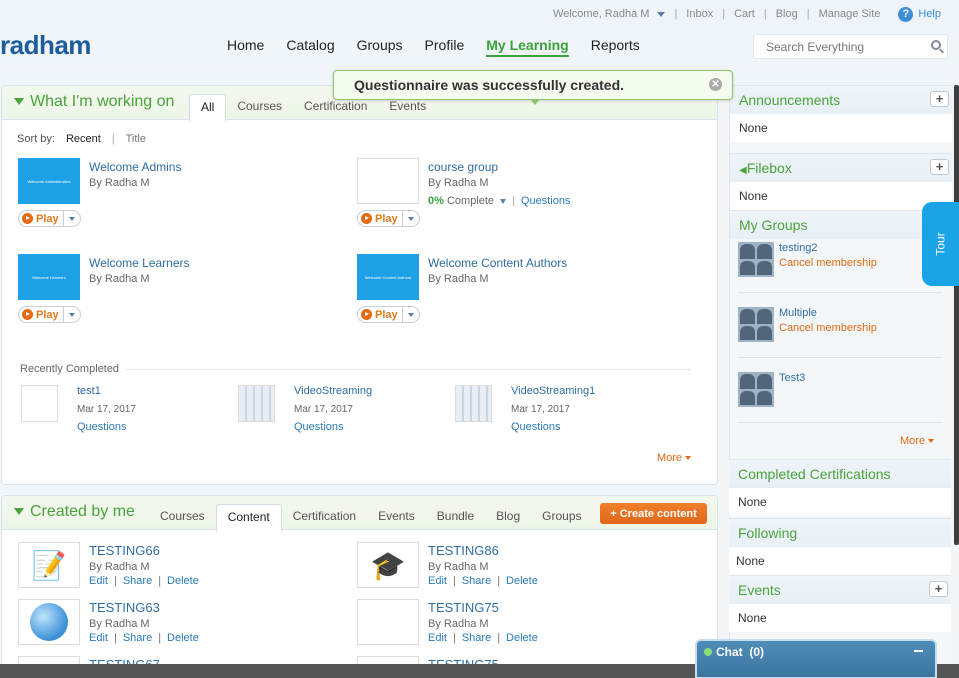 Image resolution: width=959 pixels, height=678 pixels. I want to click on group-name: Multiple, so click(798, 313).